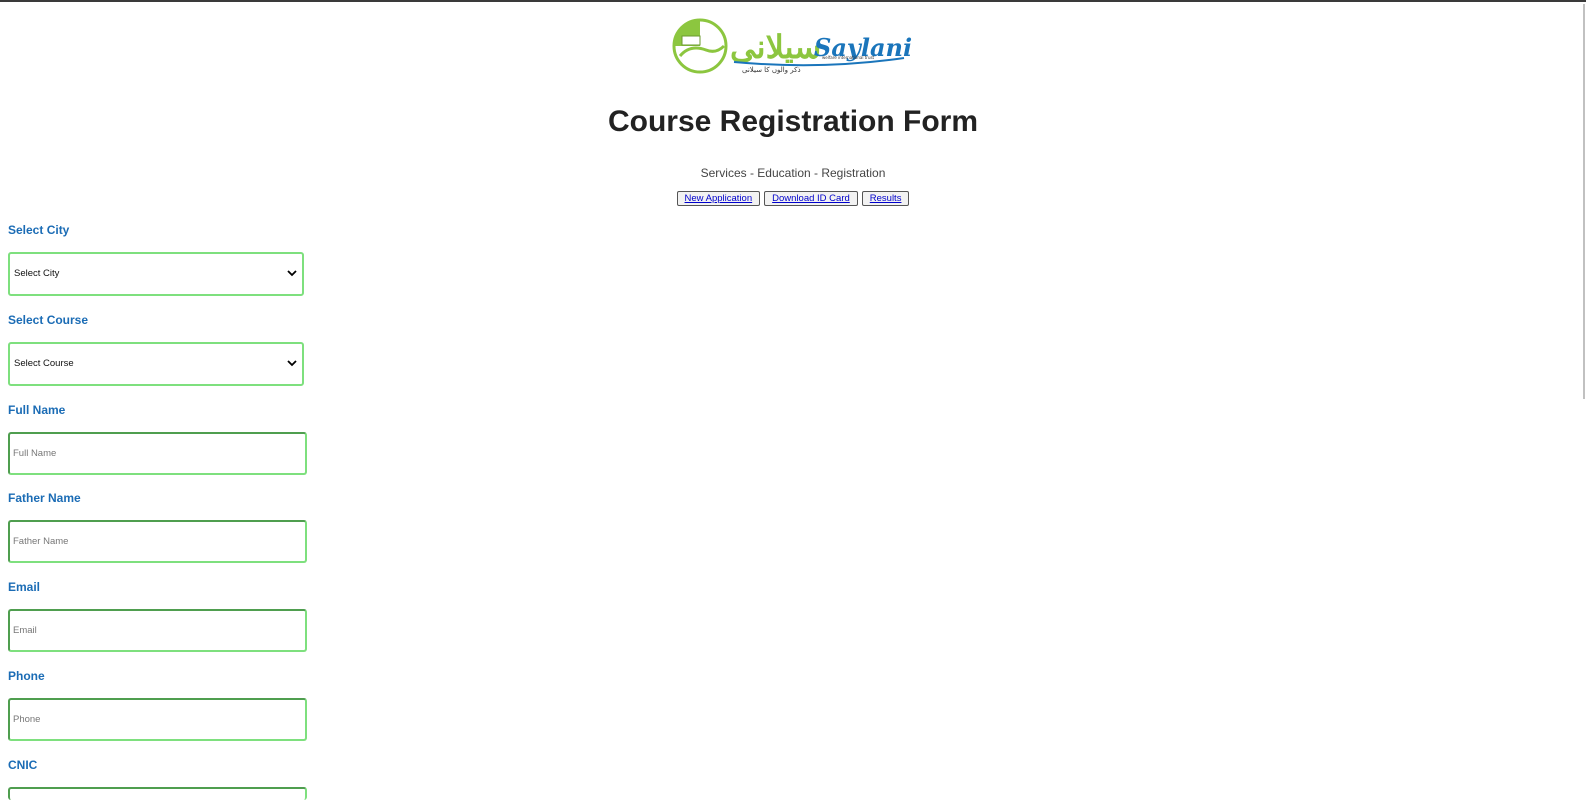  What do you see at coordinates (24, 587) in the screenshot?
I see `email-label: Email` at bounding box center [24, 587].